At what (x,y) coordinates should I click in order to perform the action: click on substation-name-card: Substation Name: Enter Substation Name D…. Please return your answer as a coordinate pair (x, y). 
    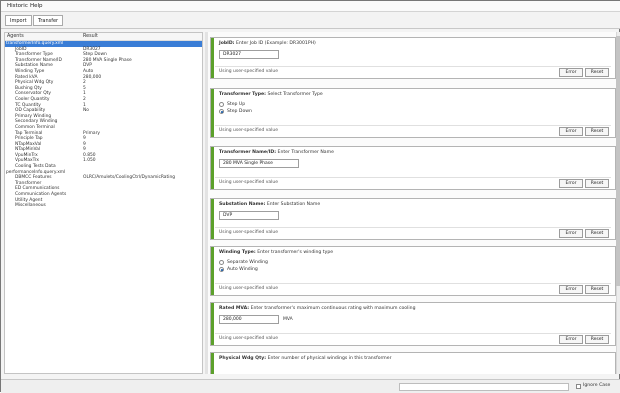
    Looking at the image, I should click on (413, 219).